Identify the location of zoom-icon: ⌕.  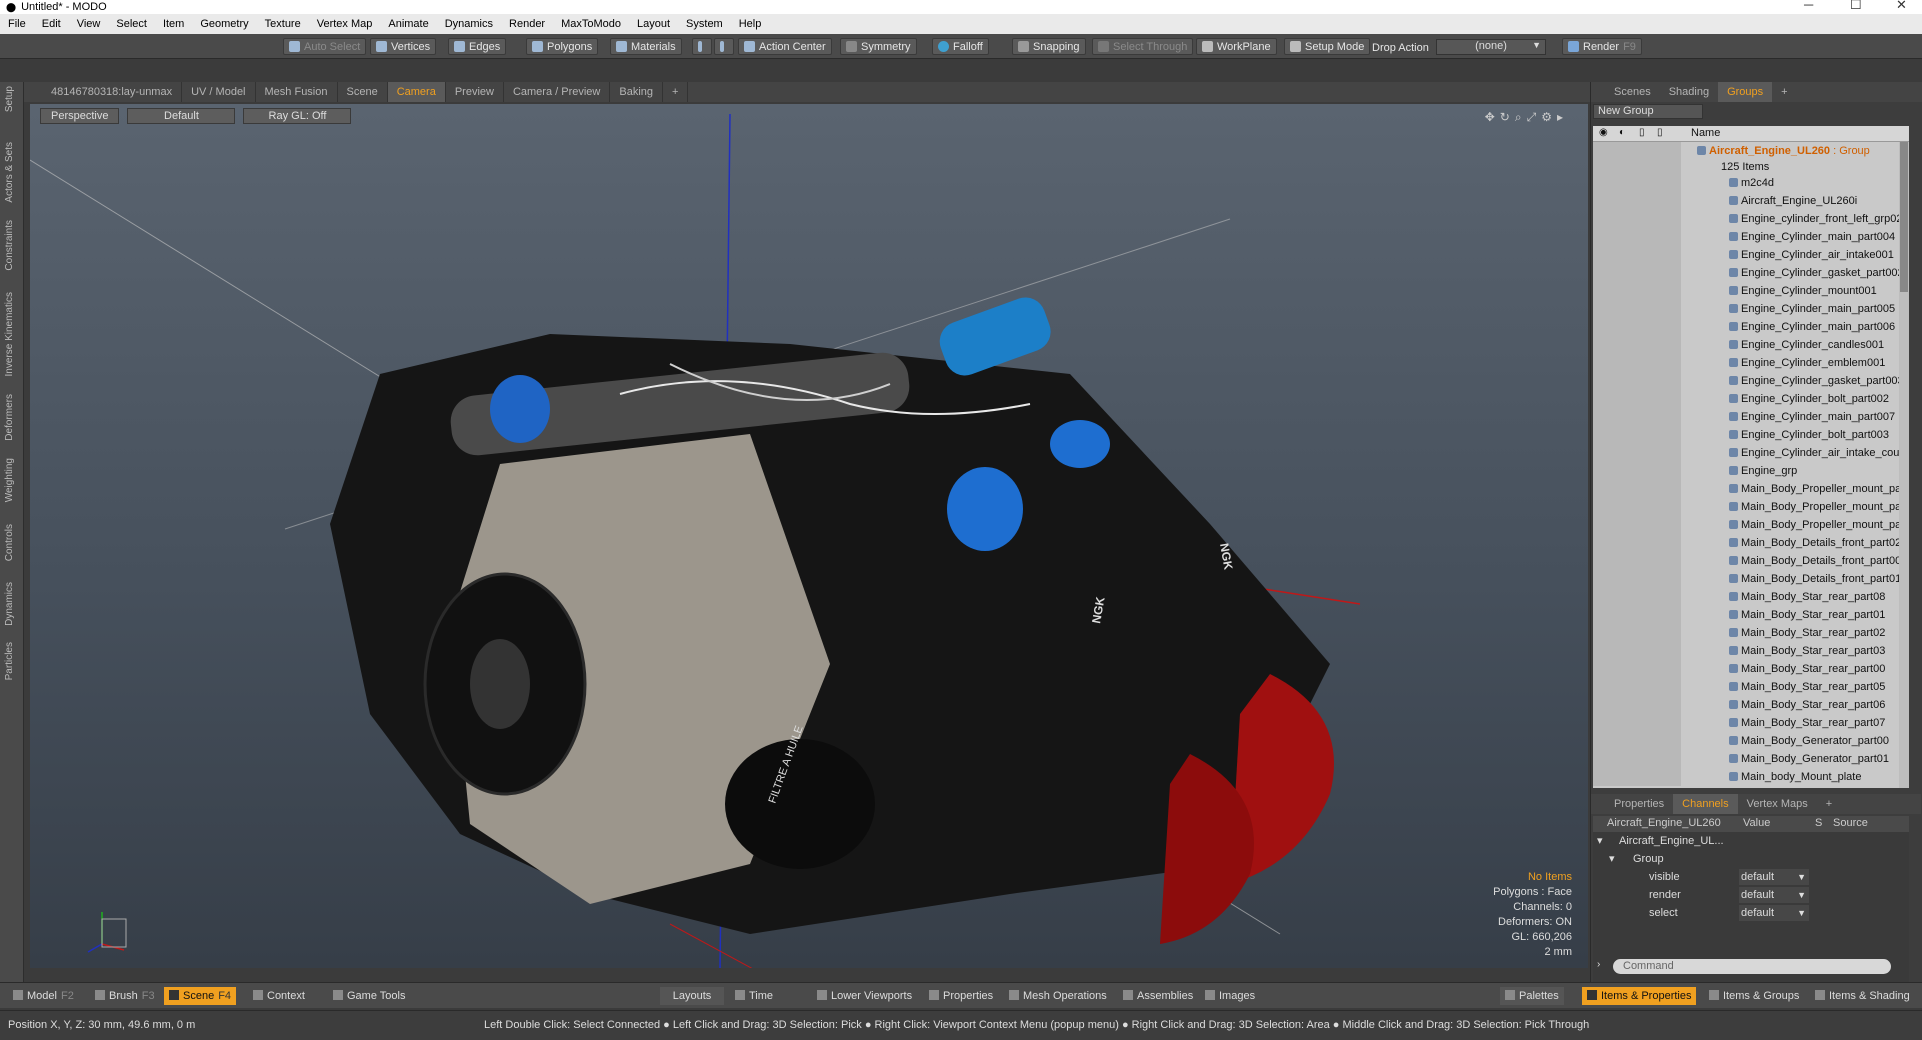
(1521, 117).